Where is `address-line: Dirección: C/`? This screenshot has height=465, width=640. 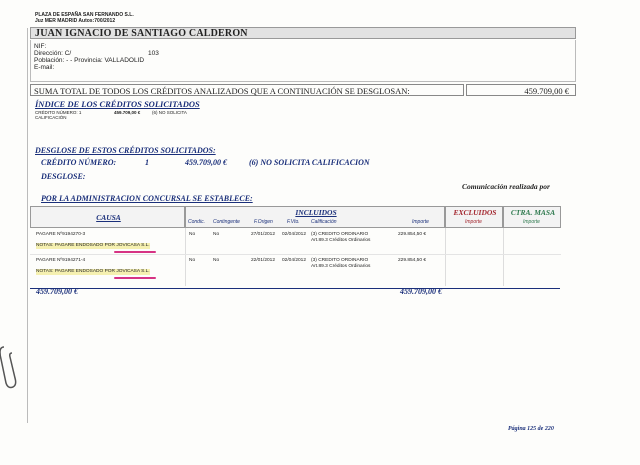
address-line: Dirección: C/ is located at coordinates (53, 53).